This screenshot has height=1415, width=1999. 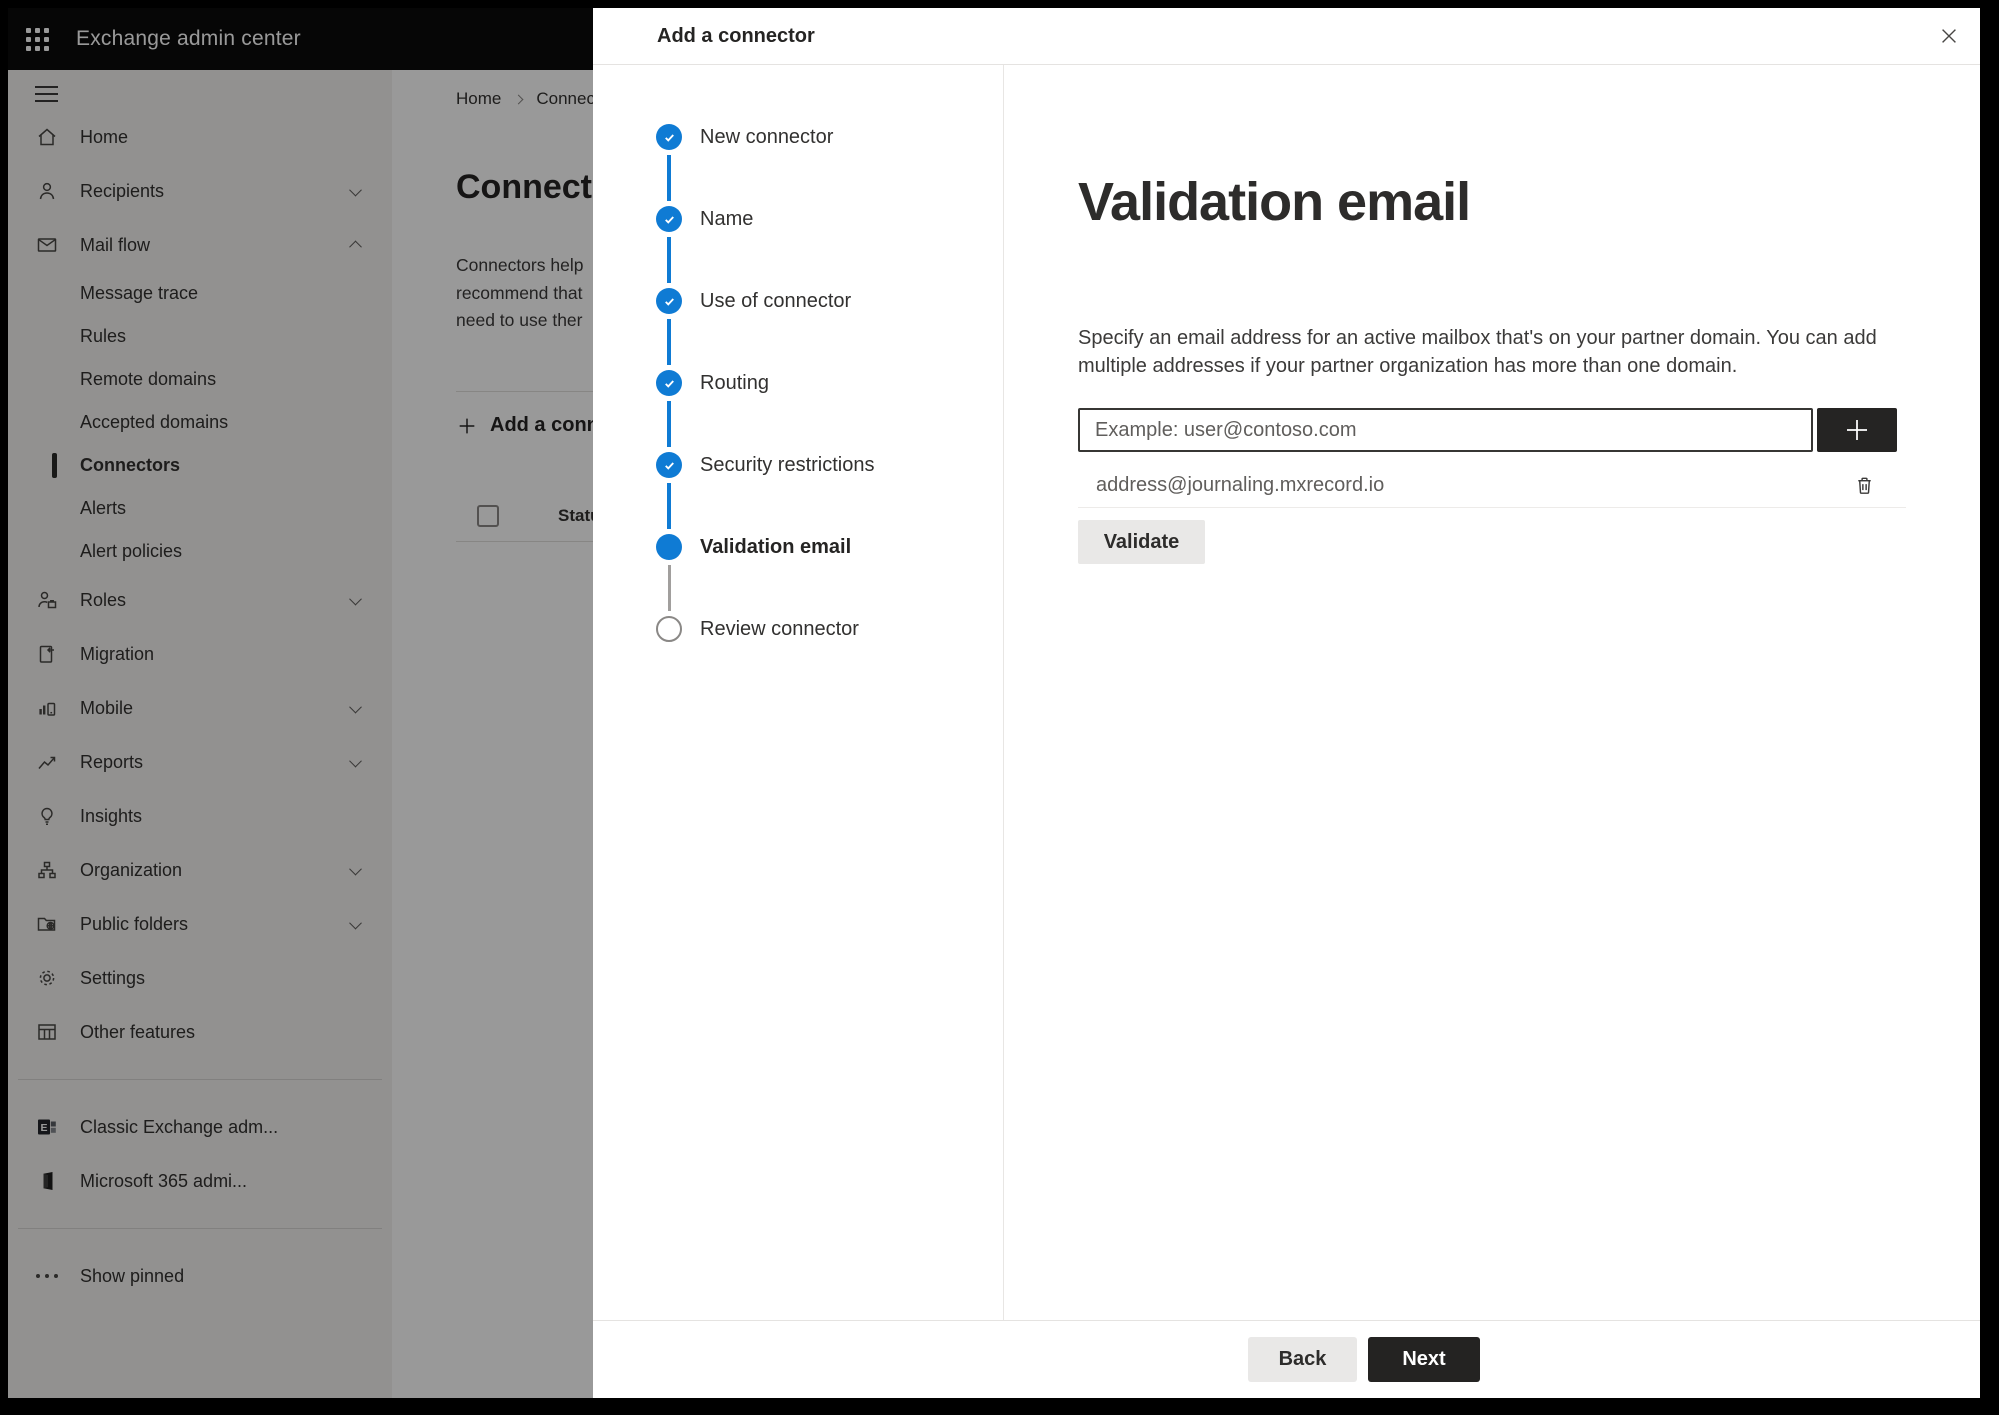 I want to click on wizard-step-new-connector: New connector, so click(x=798, y=148).